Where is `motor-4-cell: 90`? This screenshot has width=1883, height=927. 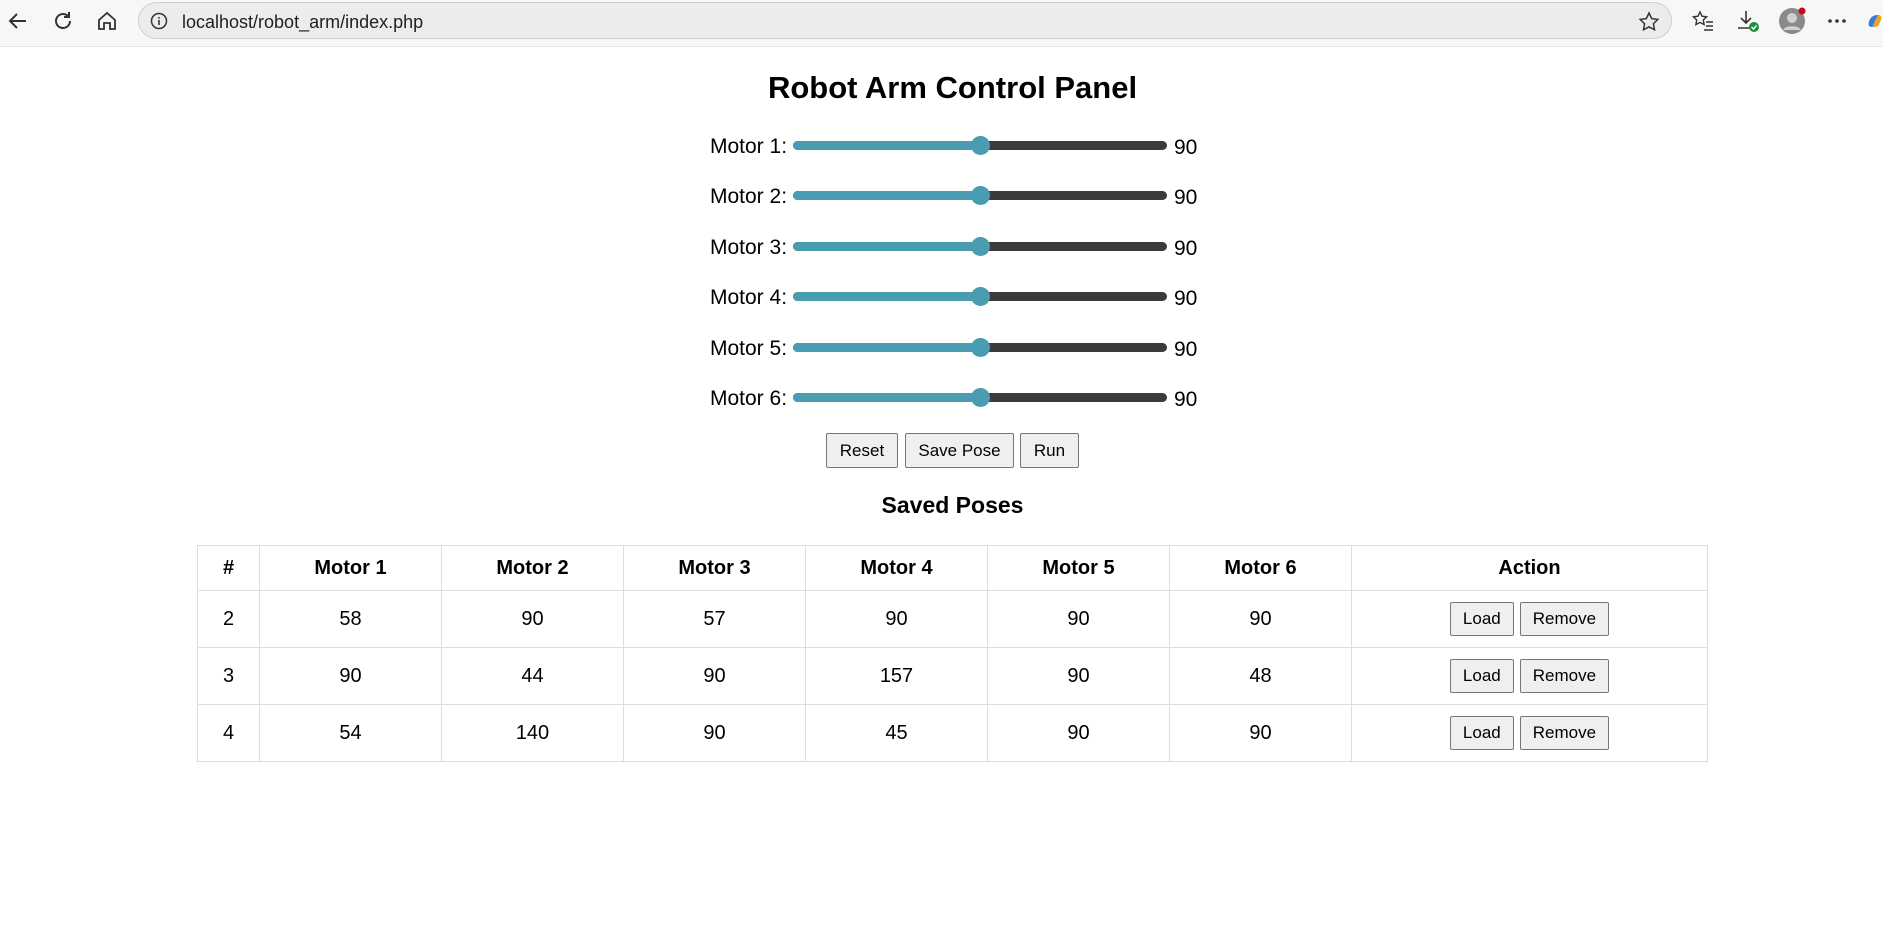 motor-4-cell: 90 is located at coordinates (896, 619).